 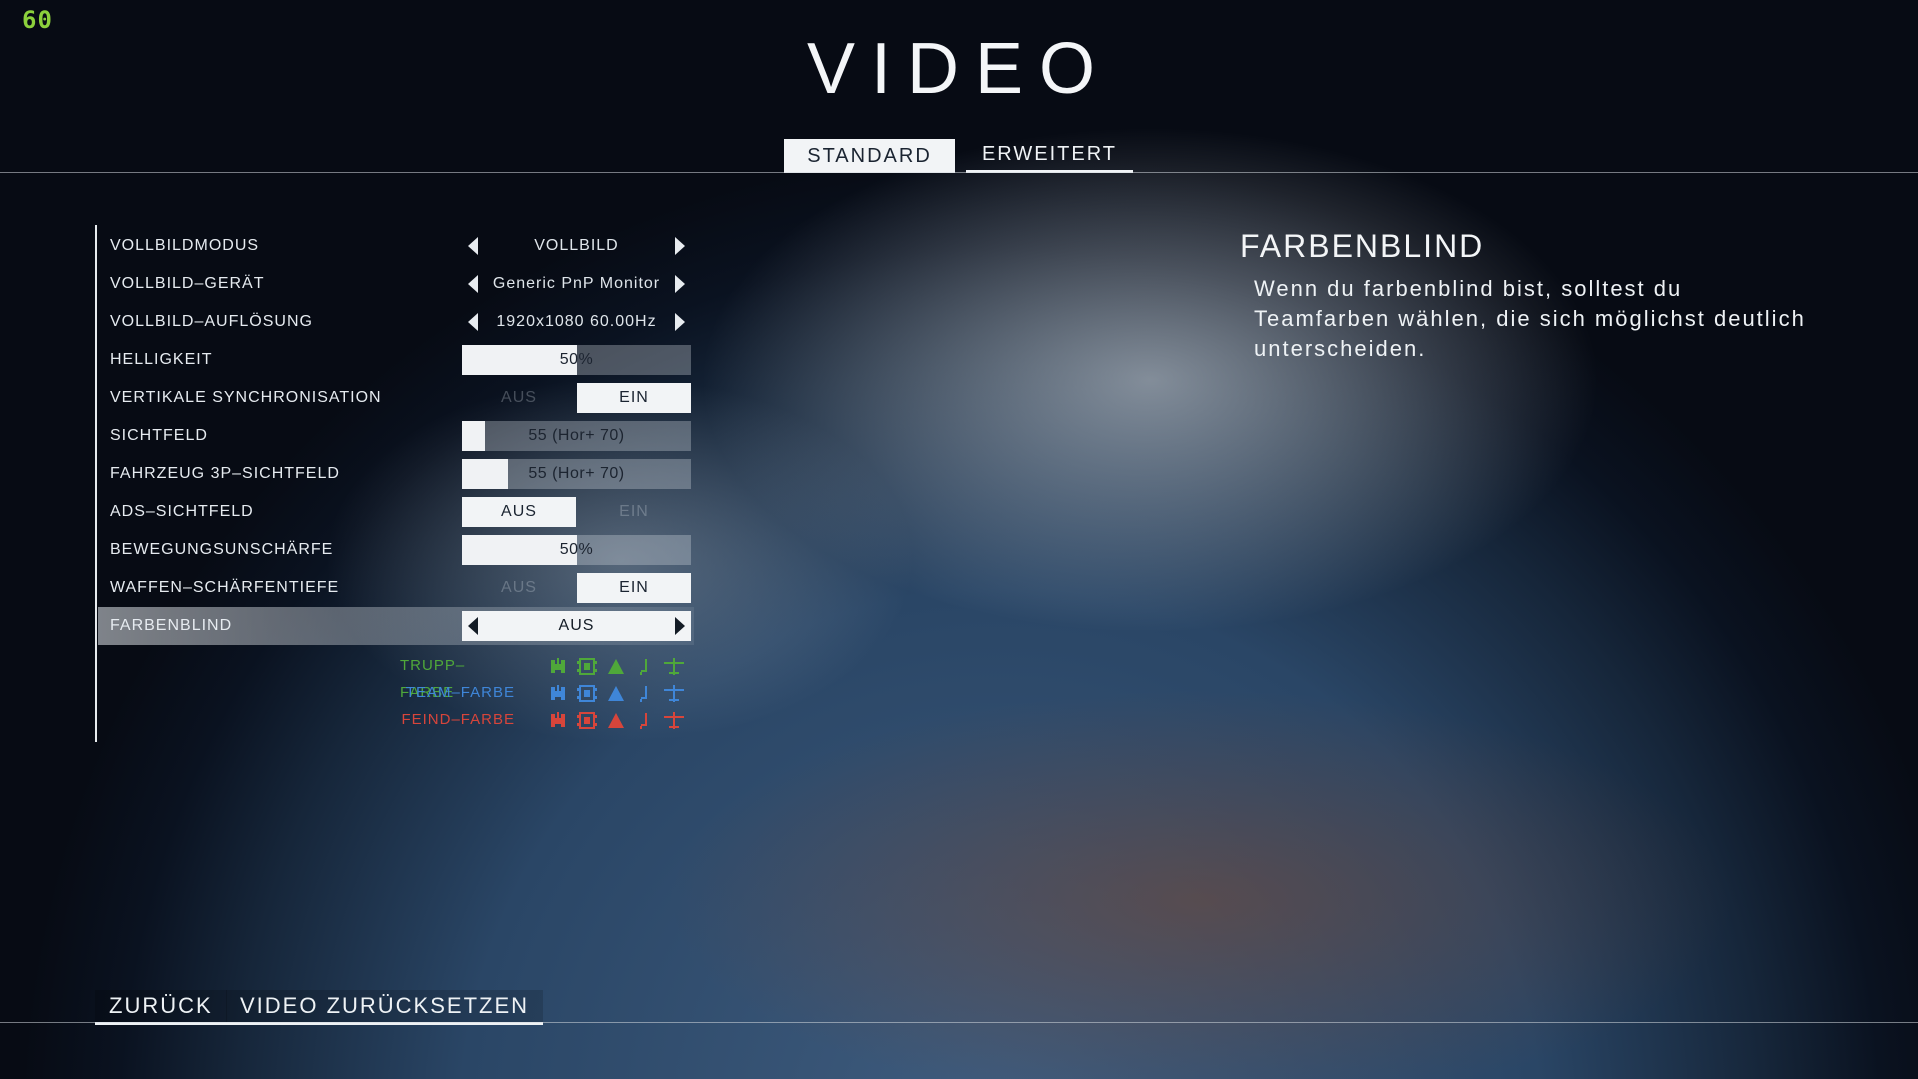 What do you see at coordinates (225, 587) in the screenshot?
I see `setting-label: WAFFEN–SCHÄRFENTIEFE` at bounding box center [225, 587].